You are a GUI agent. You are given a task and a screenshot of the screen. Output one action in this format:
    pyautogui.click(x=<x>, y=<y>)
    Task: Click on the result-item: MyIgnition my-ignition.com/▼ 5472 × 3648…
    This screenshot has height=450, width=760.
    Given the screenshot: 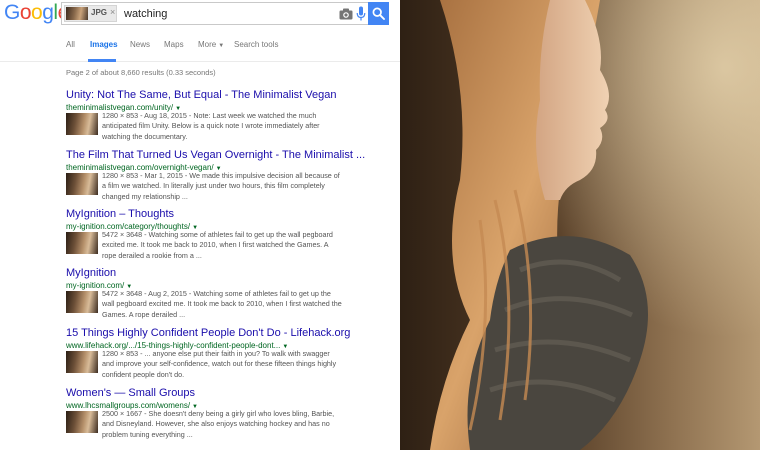 What is the action you would take?
    pyautogui.click(x=231, y=293)
    